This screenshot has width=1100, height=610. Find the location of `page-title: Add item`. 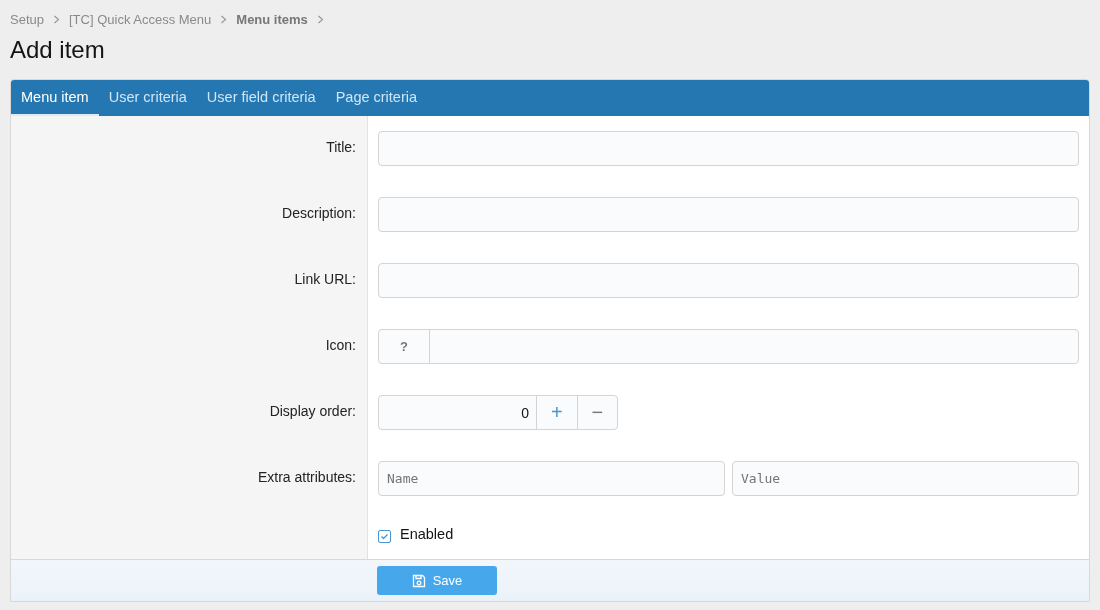

page-title: Add item is located at coordinates (58, 50).